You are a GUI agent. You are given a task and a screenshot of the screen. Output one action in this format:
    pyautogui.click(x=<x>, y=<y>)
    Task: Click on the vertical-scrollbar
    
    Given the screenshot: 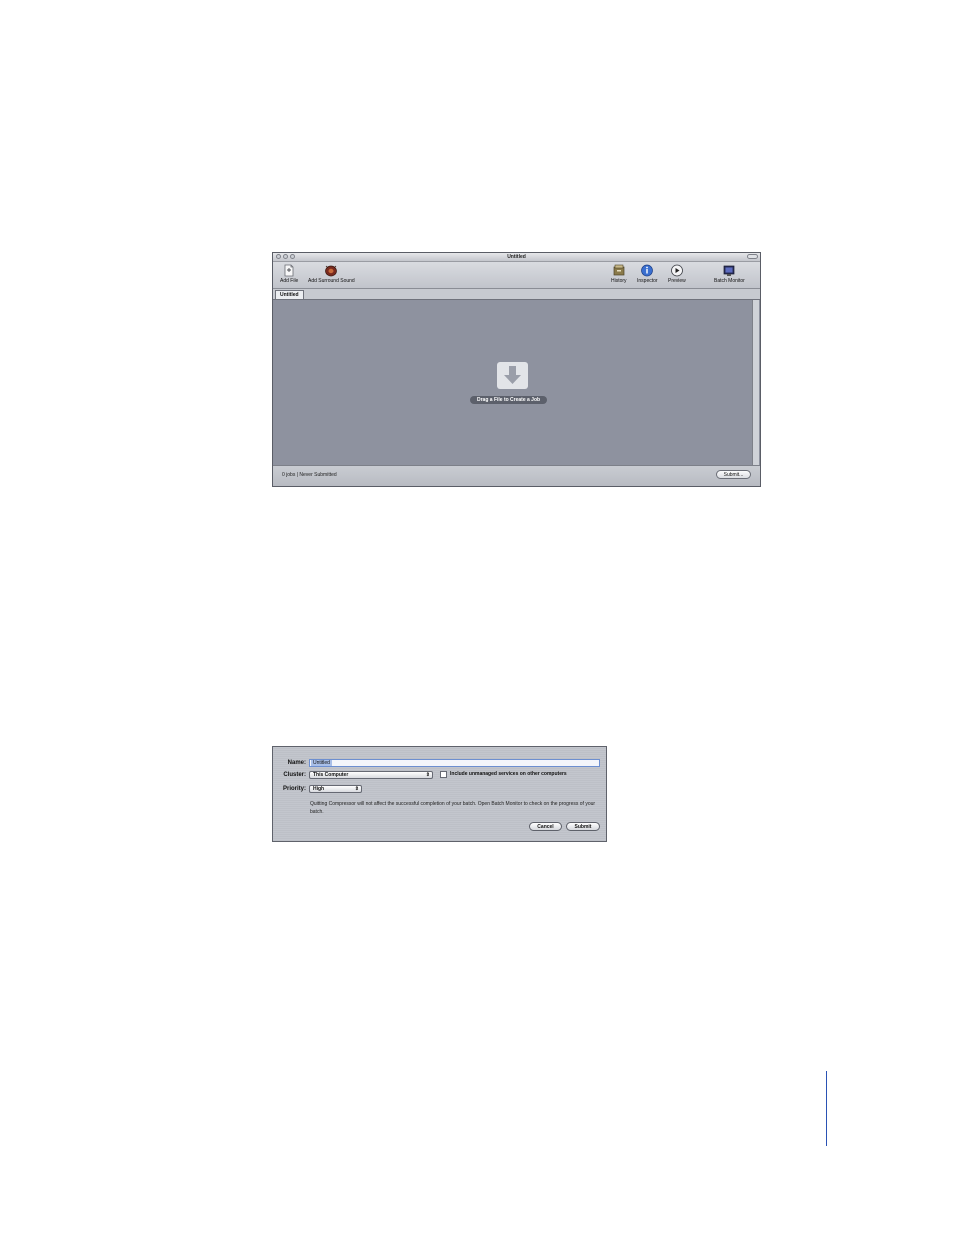 What is the action you would take?
    pyautogui.click(x=755, y=383)
    